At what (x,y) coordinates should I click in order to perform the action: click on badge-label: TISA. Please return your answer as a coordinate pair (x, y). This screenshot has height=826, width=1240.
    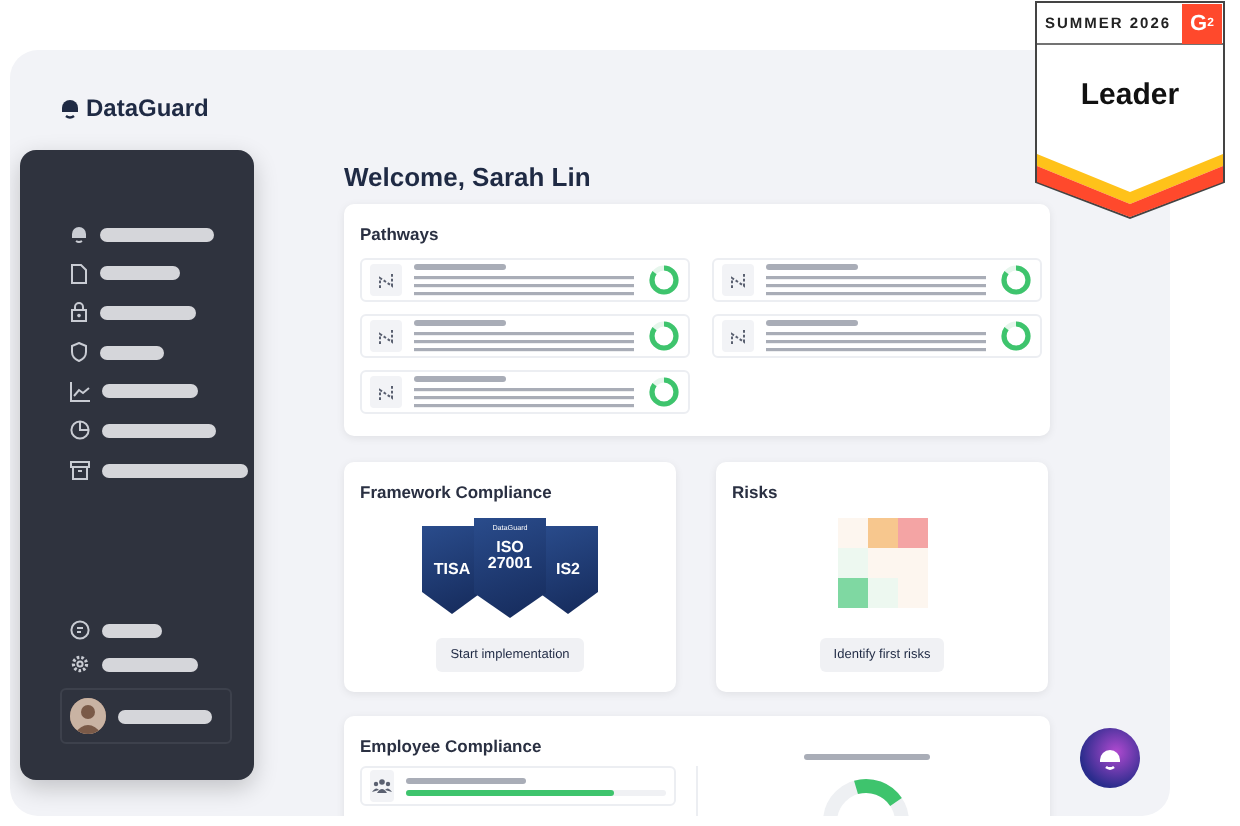
    Looking at the image, I should click on (452, 570).